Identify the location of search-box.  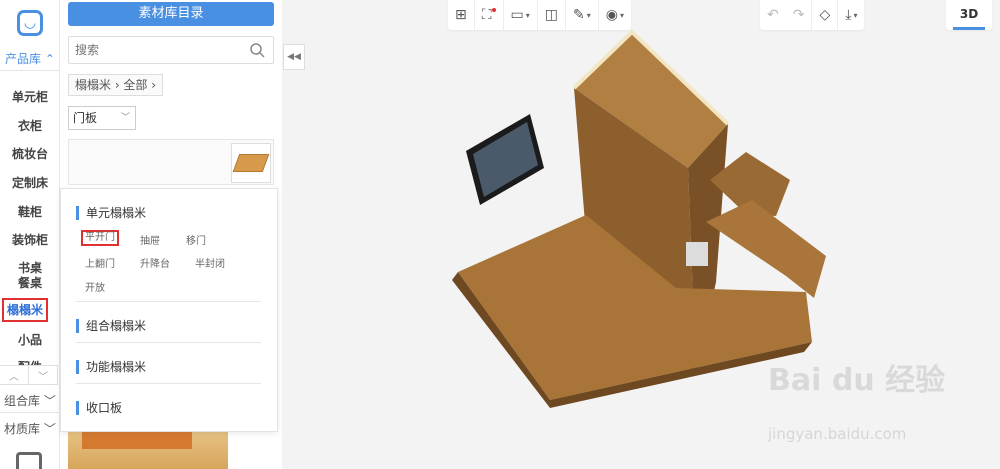
(171, 50).